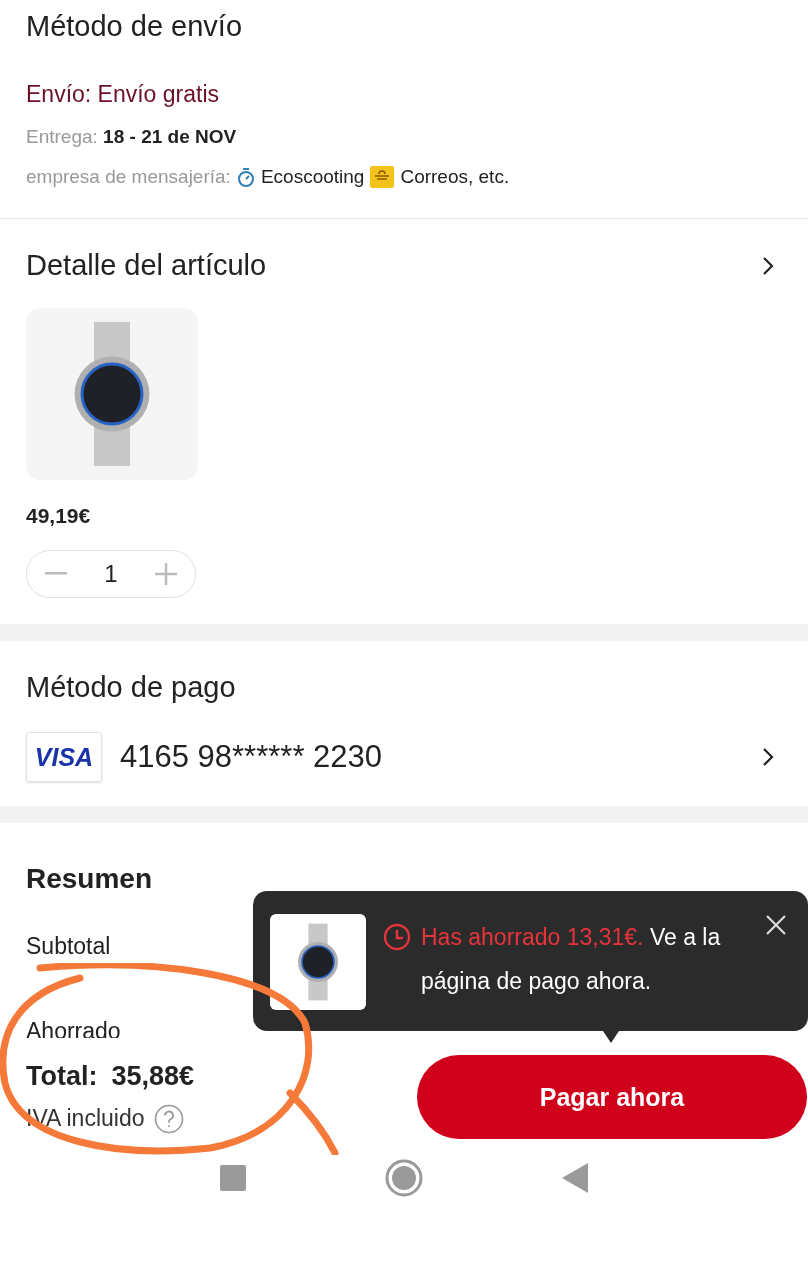 The height and width of the screenshot is (1280, 808). Describe the element at coordinates (232, 1178) in the screenshot. I see `recent-apps-icon` at that location.